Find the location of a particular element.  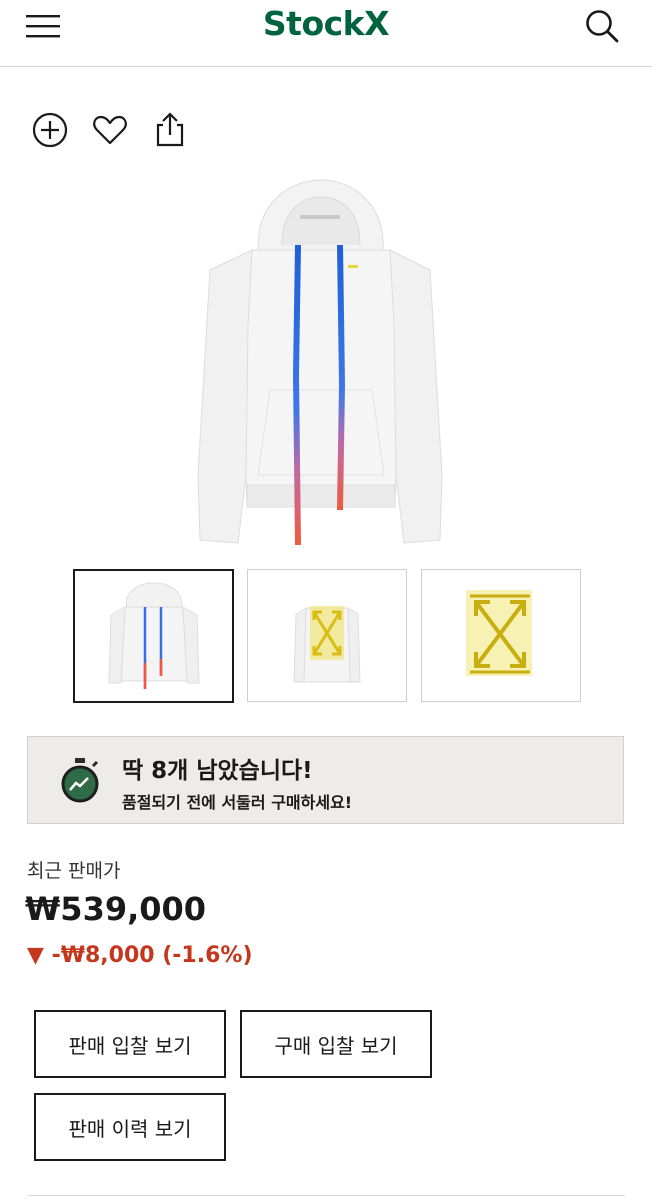

timer-icon is located at coordinates (80, 780).